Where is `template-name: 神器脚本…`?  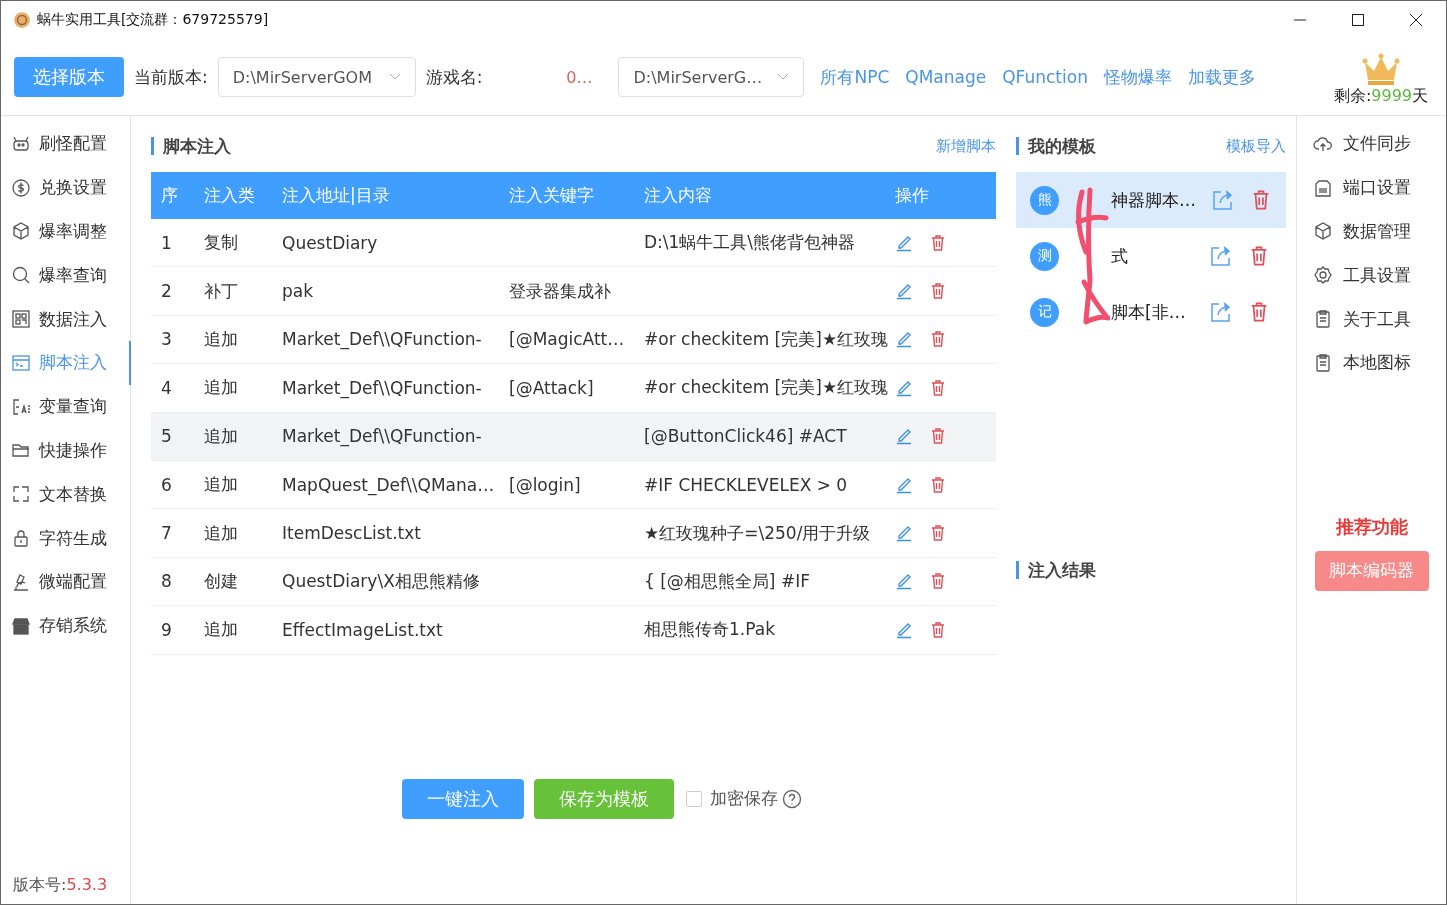
template-name: 神器脚本… is located at coordinates (1153, 200).